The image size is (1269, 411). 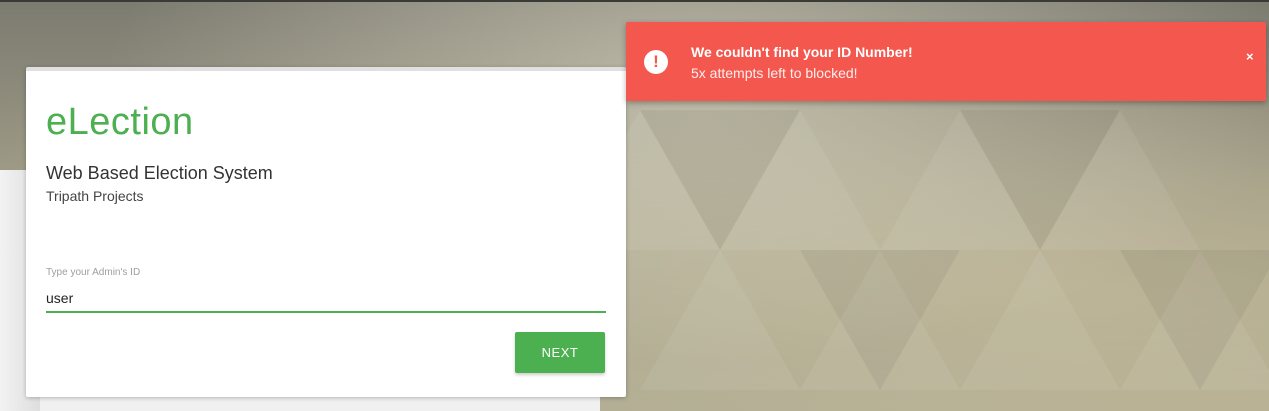 I want to click on app-title: eLection, so click(x=120, y=122).